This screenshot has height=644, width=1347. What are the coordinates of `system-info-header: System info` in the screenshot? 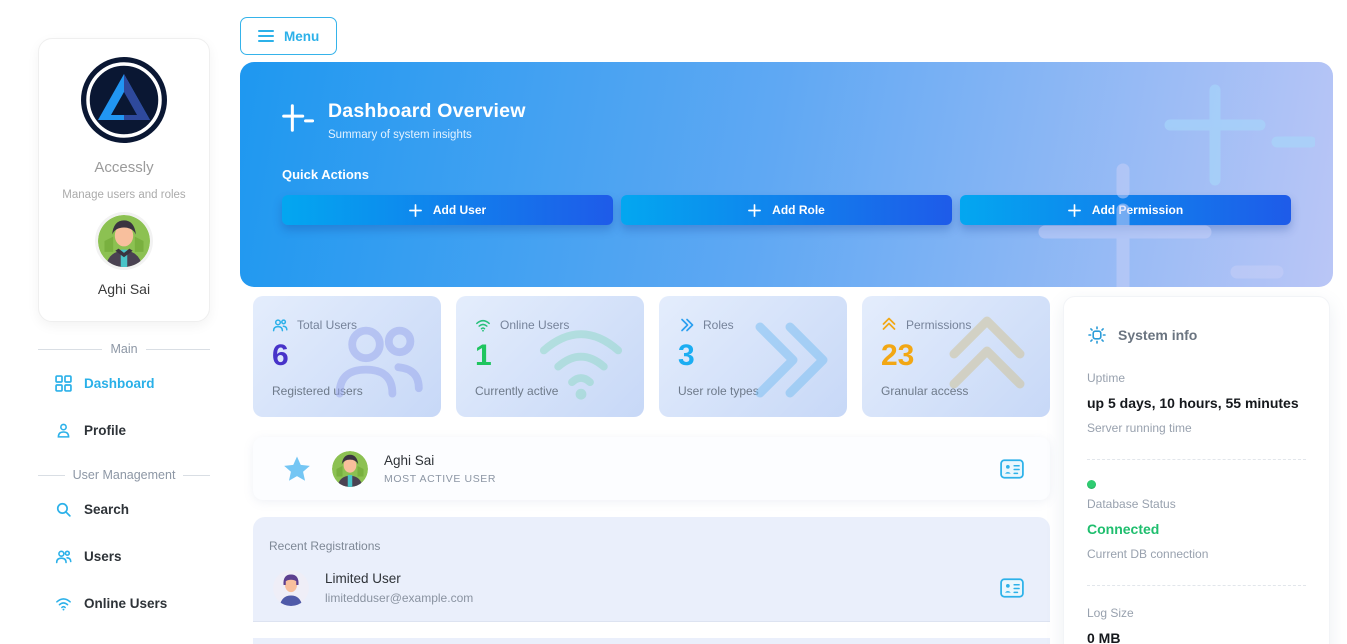 It's located at (1196, 335).